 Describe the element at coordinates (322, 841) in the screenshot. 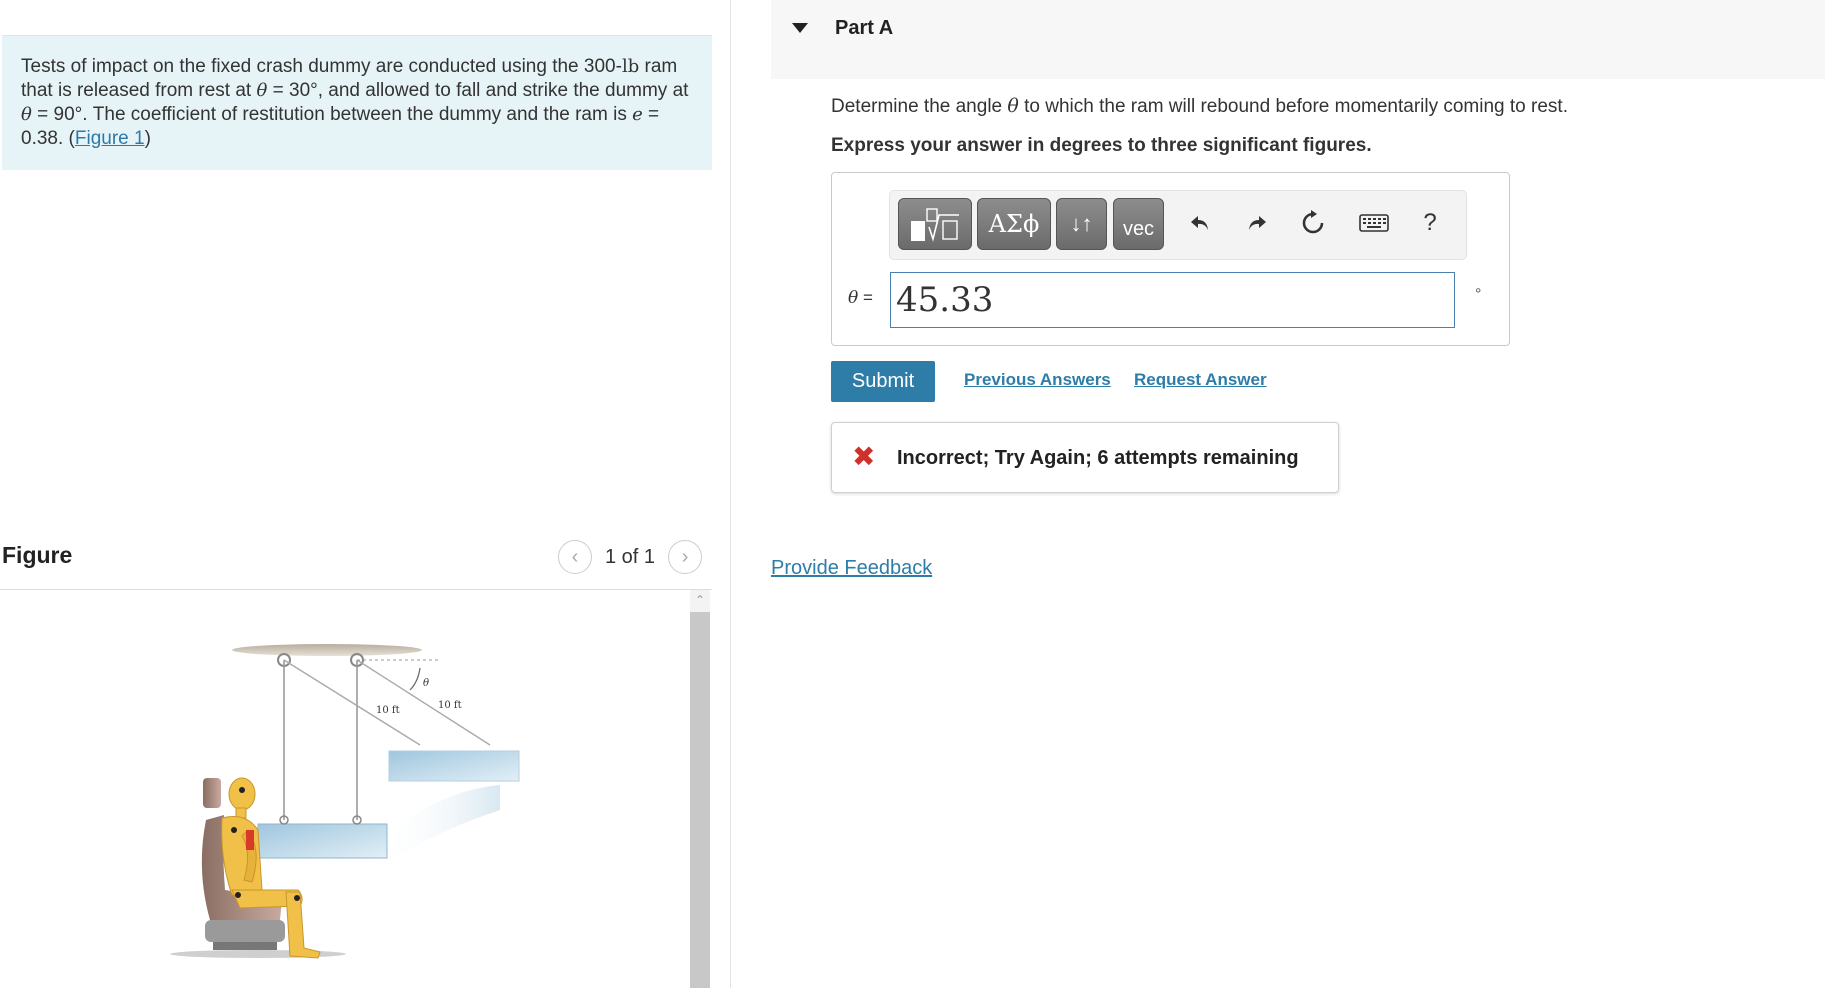

I see `ram-impact-position` at that location.